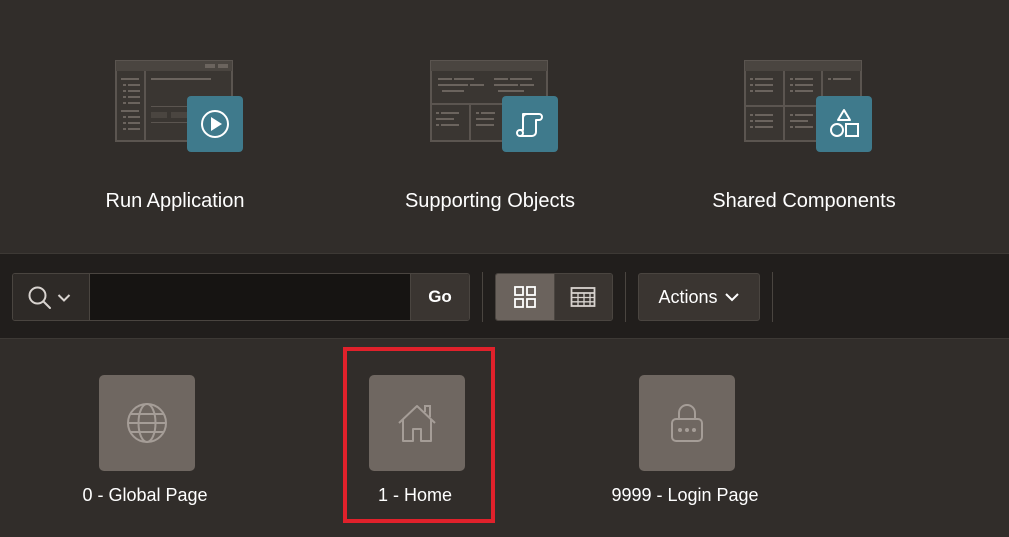 Image resolution: width=1009 pixels, height=537 pixels. What do you see at coordinates (685, 495) in the screenshot?
I see `page-label-login: 9999 - Login Page` at bounding box center [685, 495].